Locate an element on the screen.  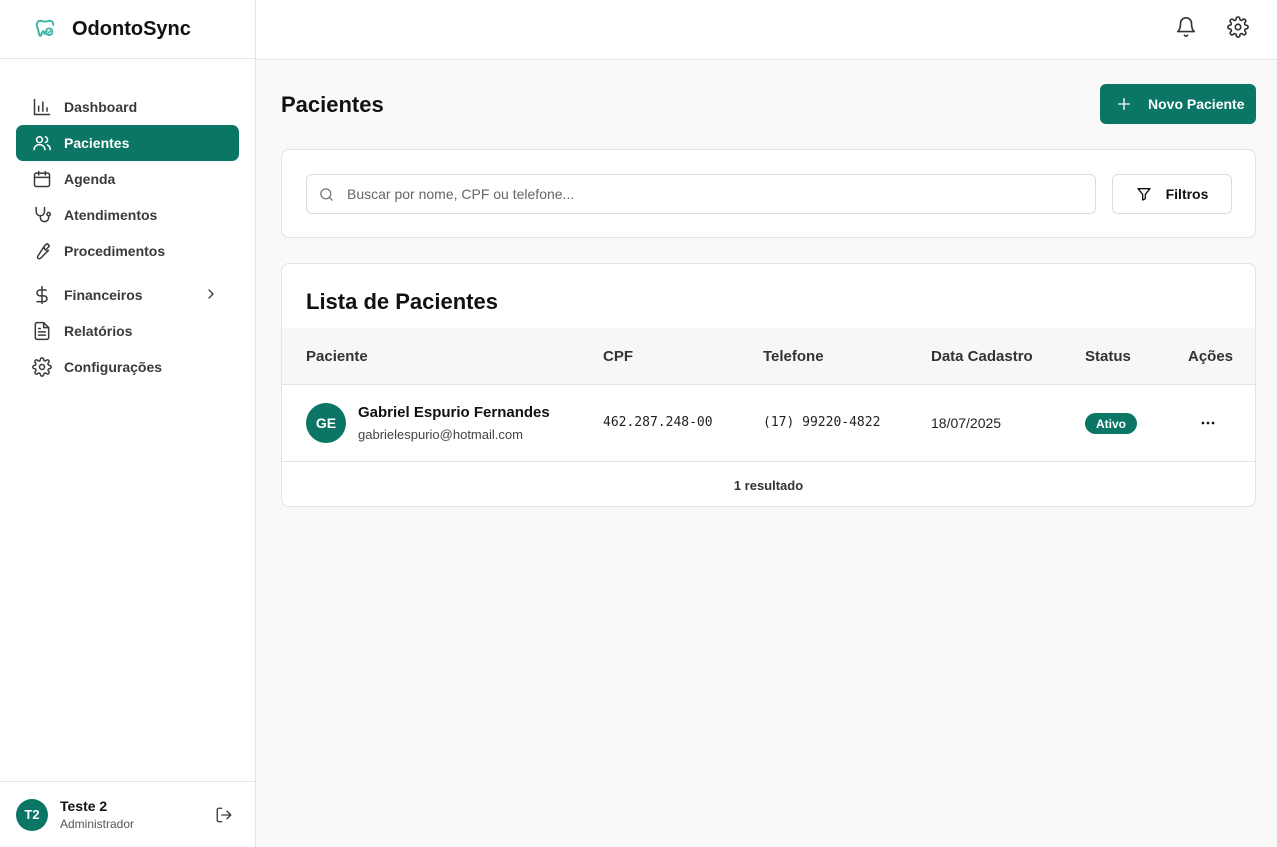
sidebar-item-label: Dashboard is located at coordinates (101, 107).